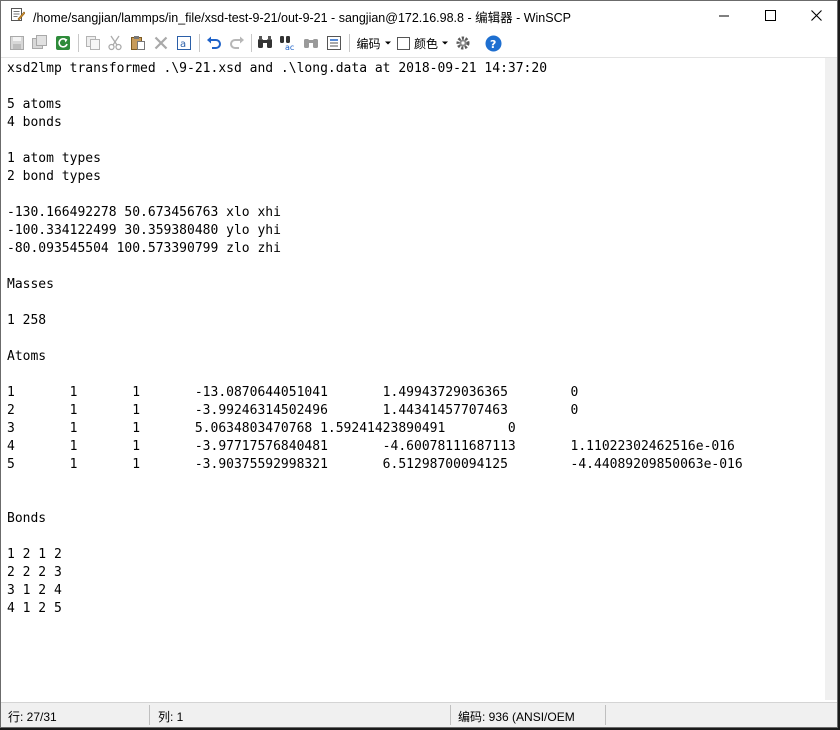 The image size is (840, 730). Describe the element at coordinates (416, 123) in the screenshot. I see `editor-line: 4 bonds` at that location.